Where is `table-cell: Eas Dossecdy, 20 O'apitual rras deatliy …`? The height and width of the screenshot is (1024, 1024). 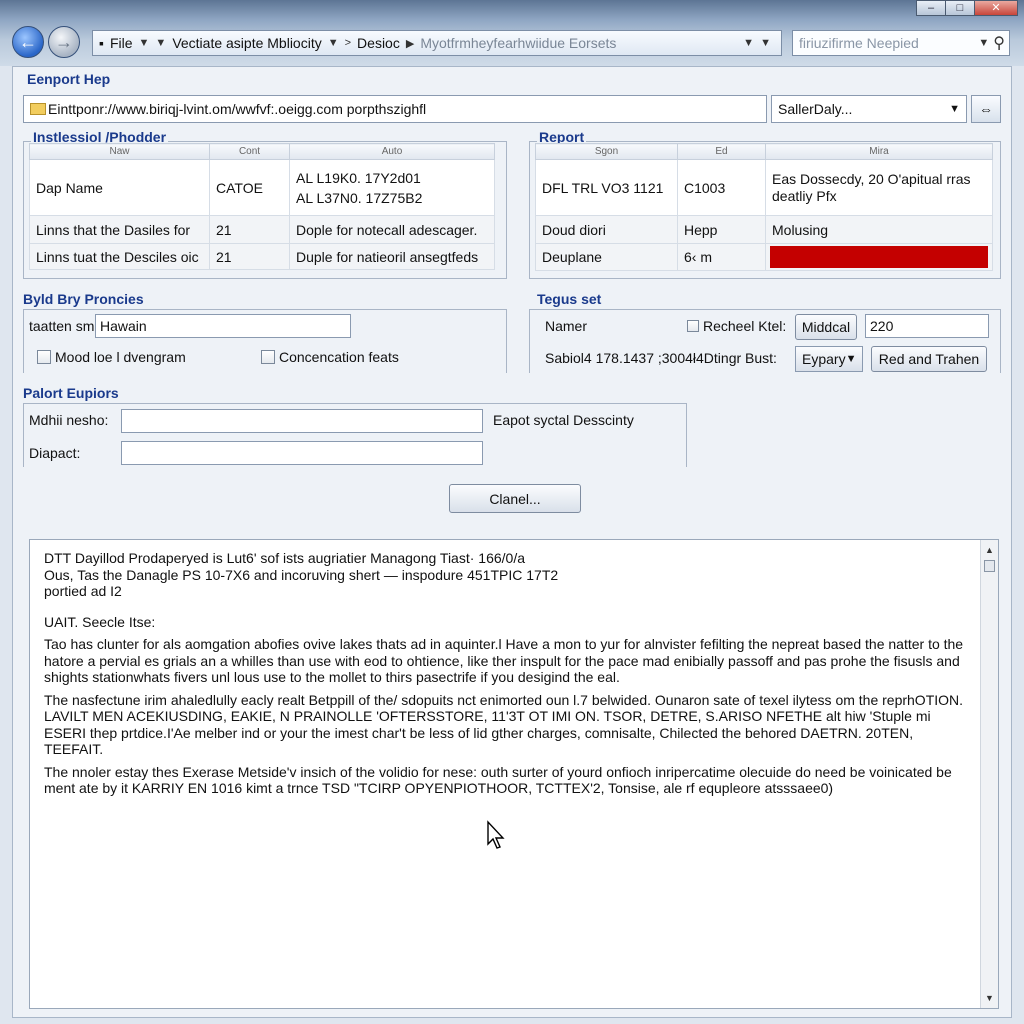 table-cell: Eas Dossecdy, 20 O'apitual rras deatliy … is located at coordinates (879, 187).